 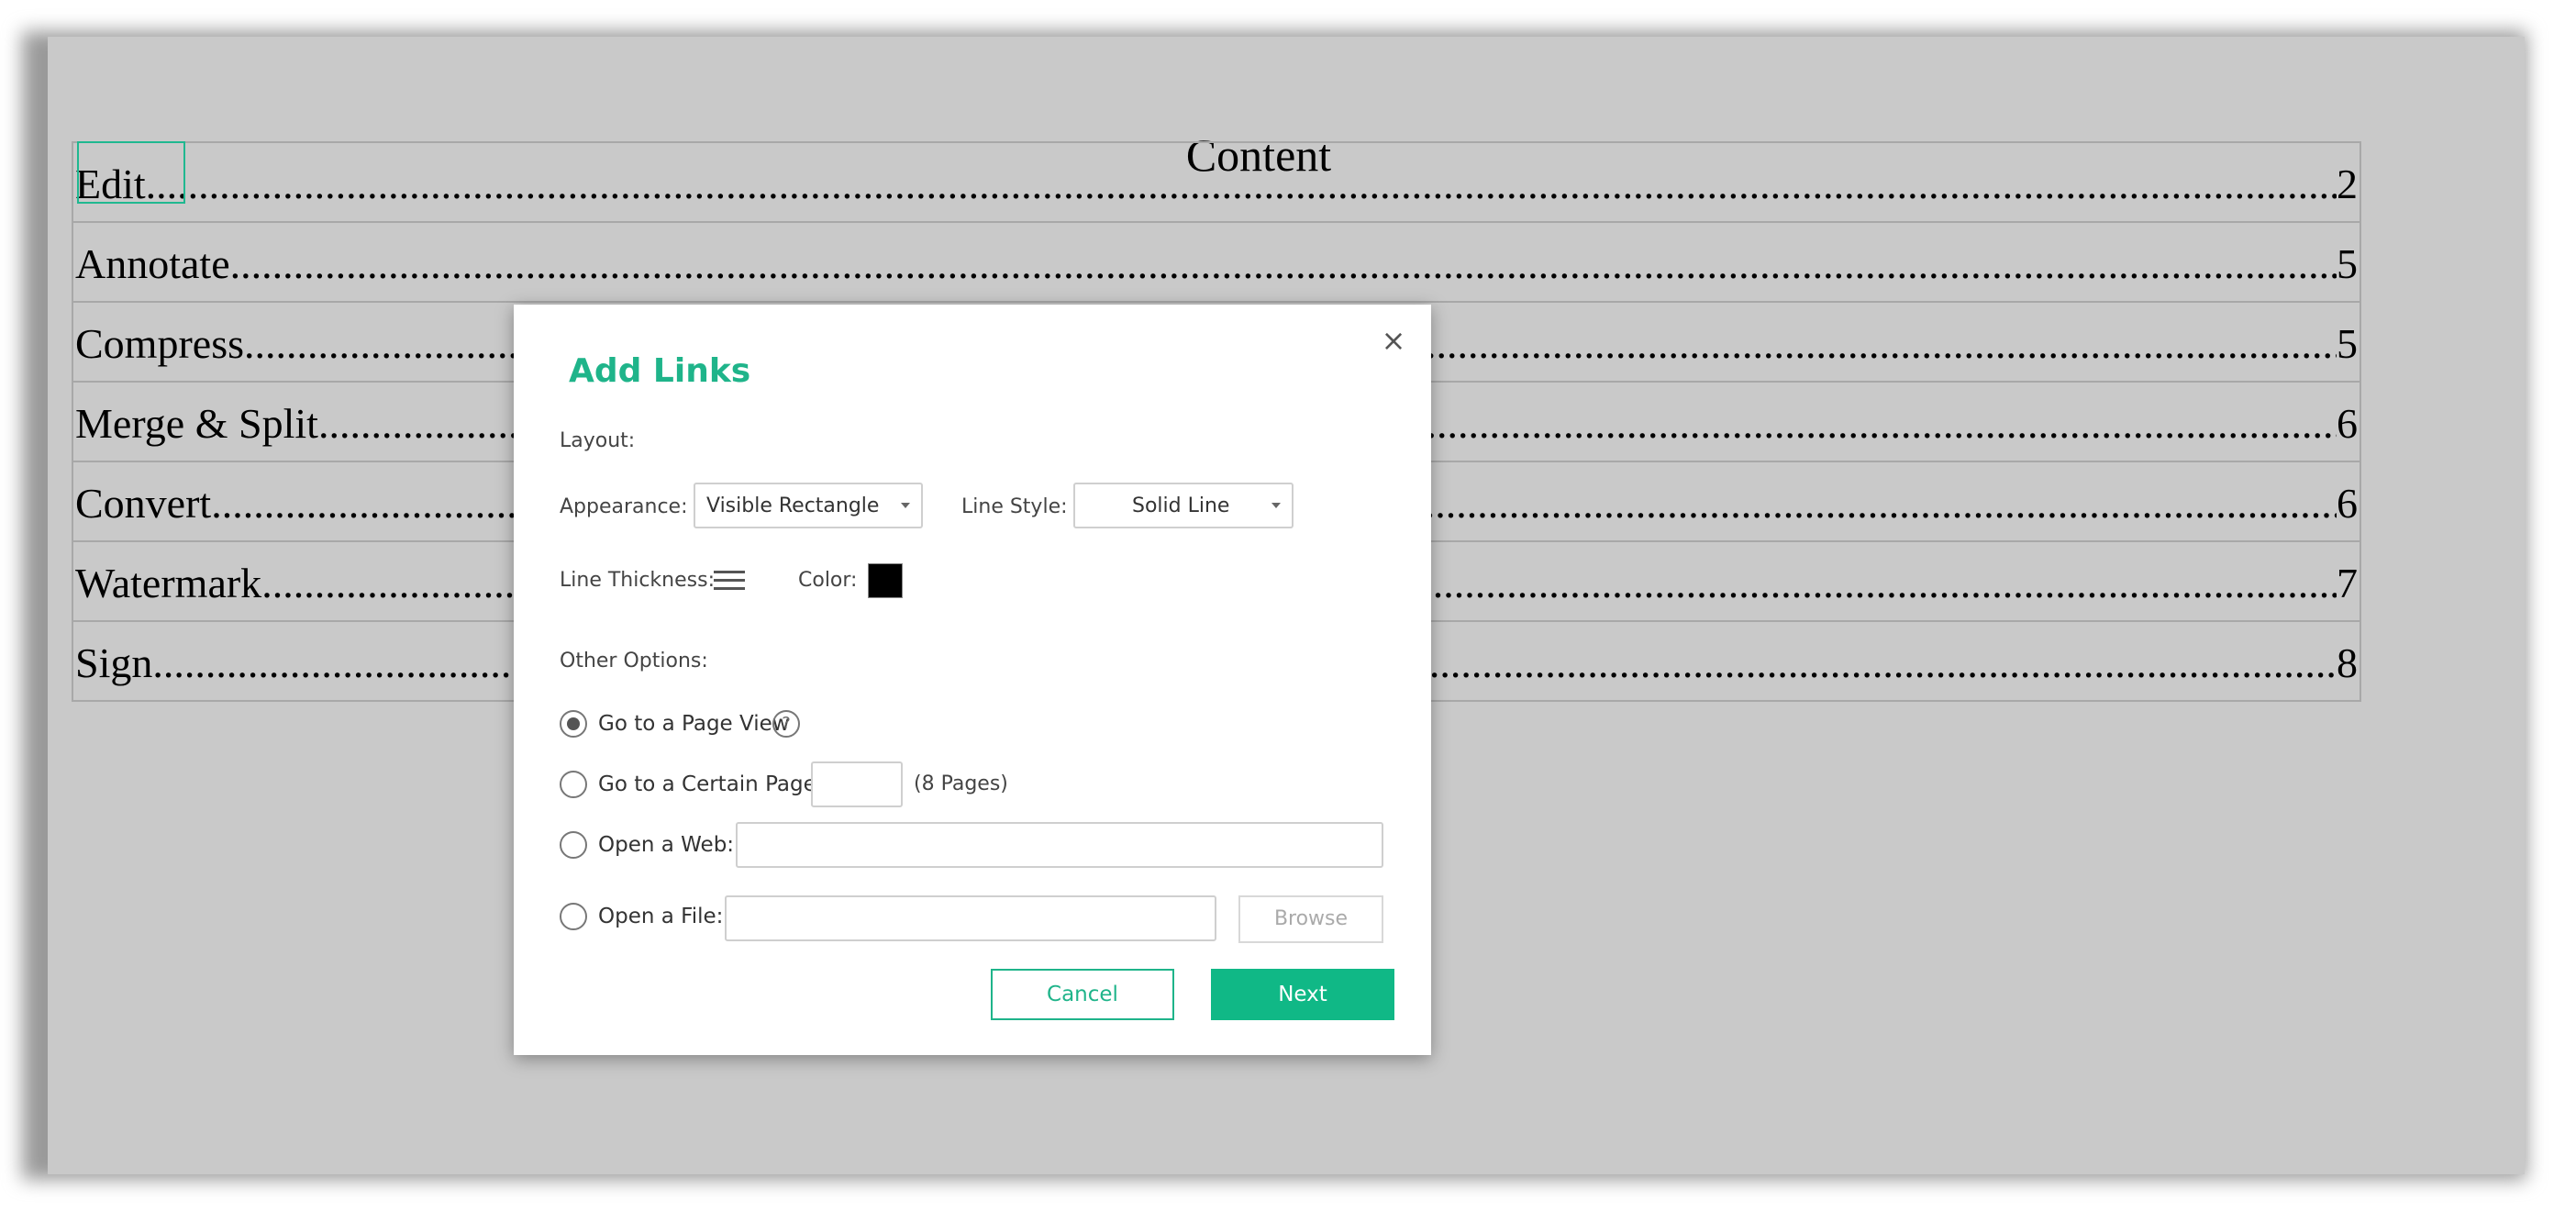 I want to click on line-thickness-label: Line Thickness:, so click(x=637, y=580).